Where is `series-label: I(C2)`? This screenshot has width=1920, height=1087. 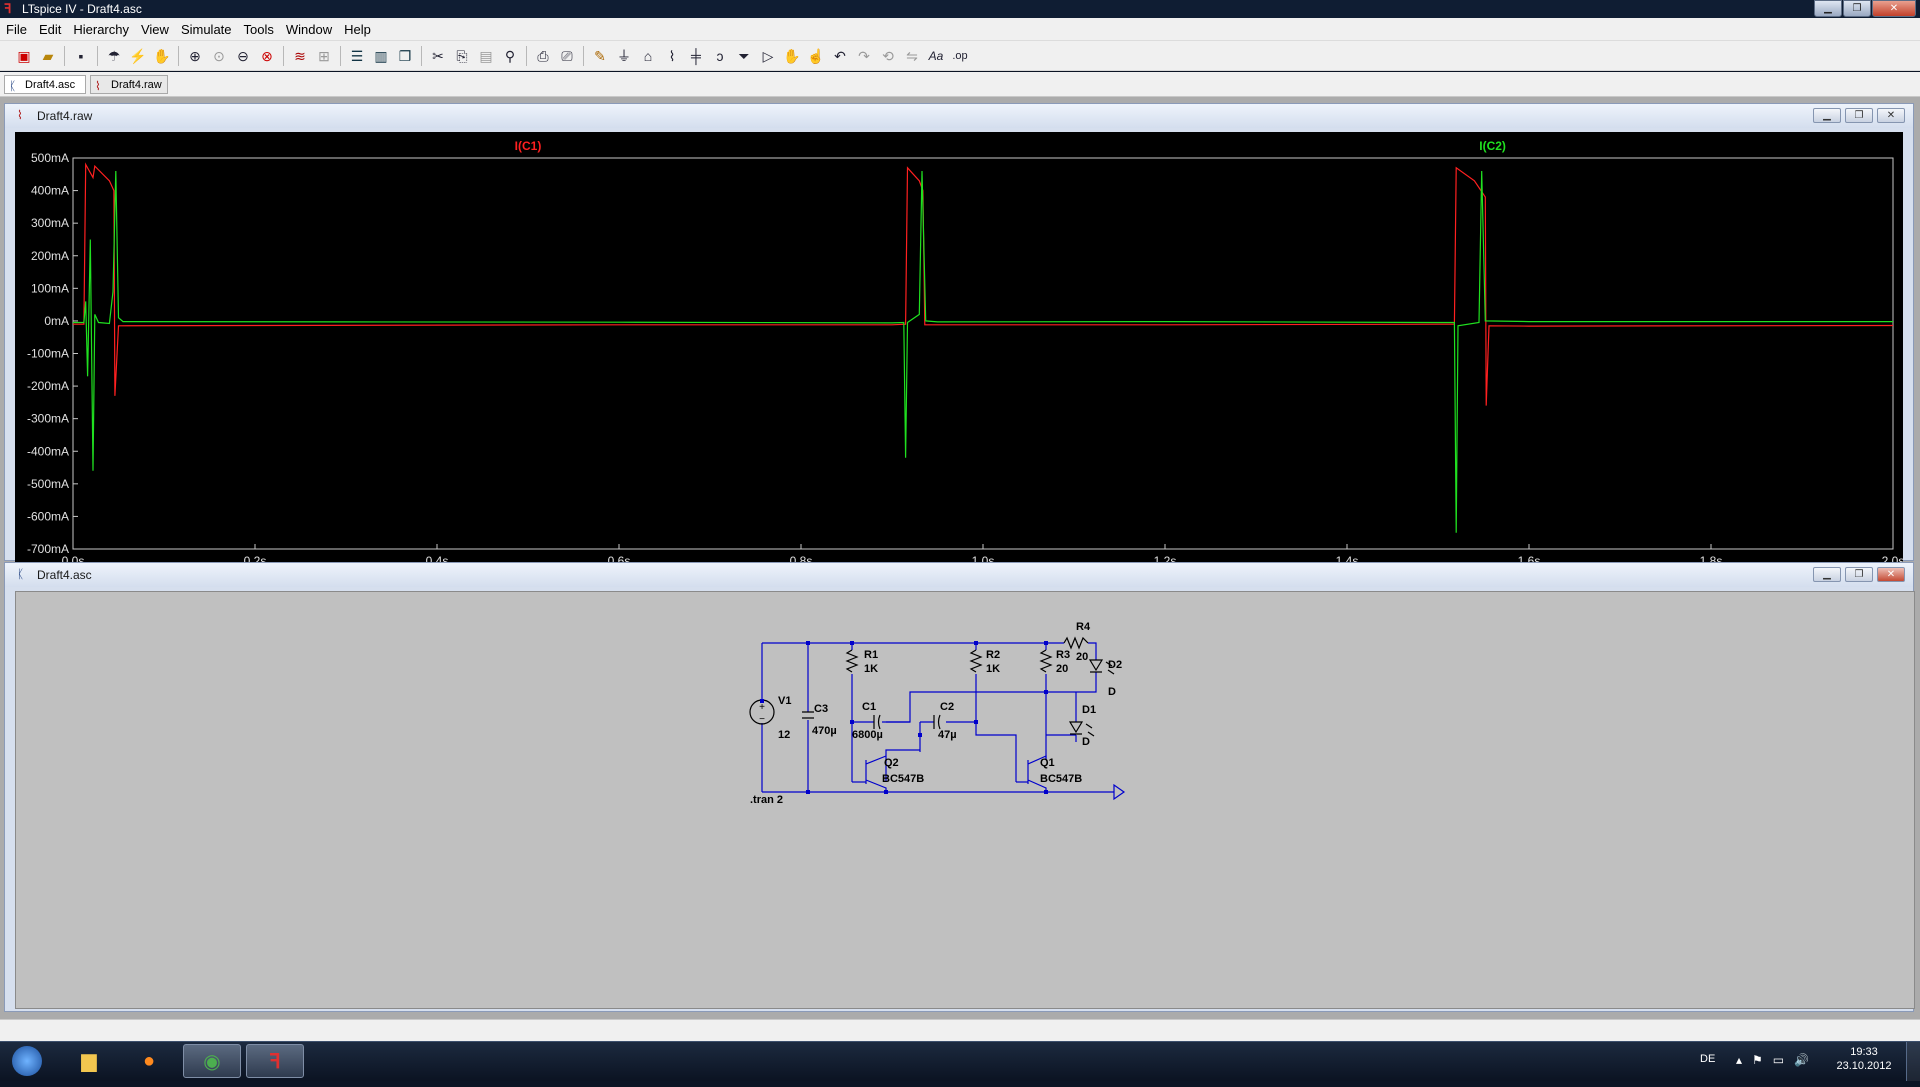
series-label: I(C2) is located at coordinates (1492, 146).